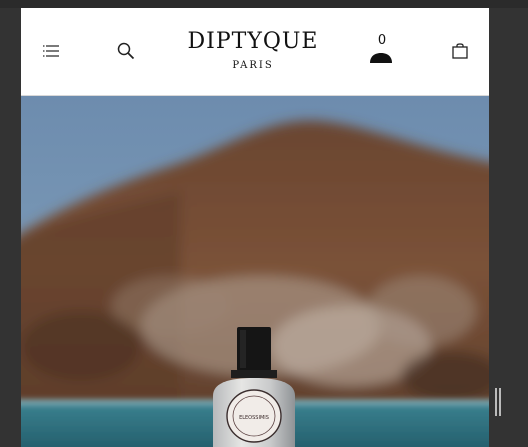  I want to click on search-button, so click(126, 51).